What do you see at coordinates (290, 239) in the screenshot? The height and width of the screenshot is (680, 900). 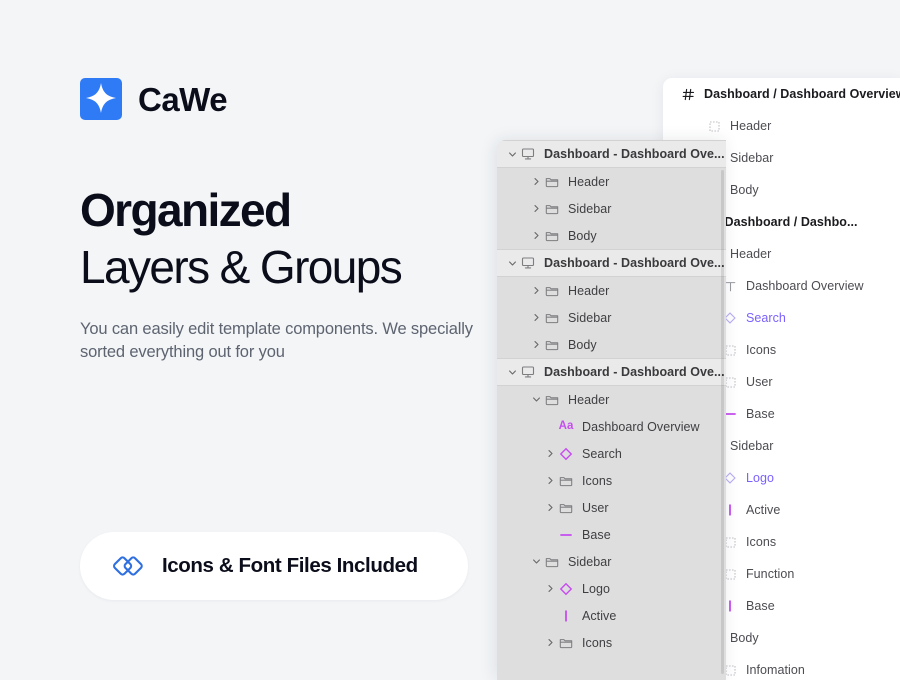 I see `page-title: Organized Layers & Groups` at bounding box center [290, 239].